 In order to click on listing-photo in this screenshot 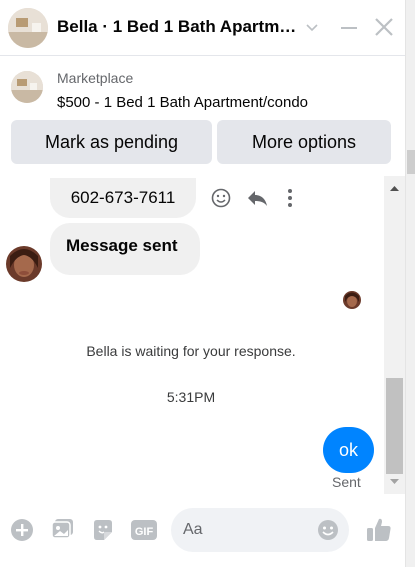, I will do `click(27, 87)`.